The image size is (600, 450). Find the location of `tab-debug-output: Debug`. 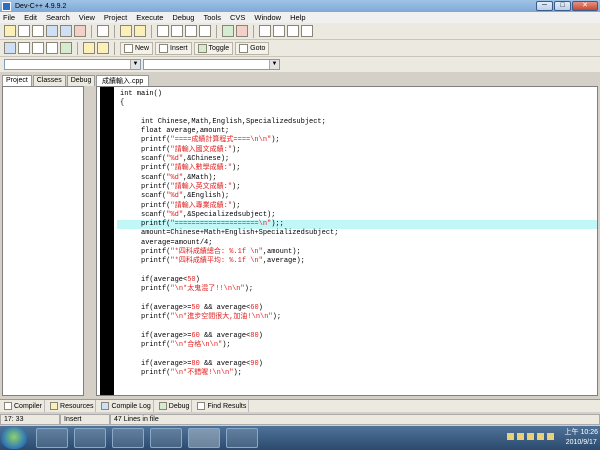

tab-debug-output: Debug is located at coordinates (175, 406).